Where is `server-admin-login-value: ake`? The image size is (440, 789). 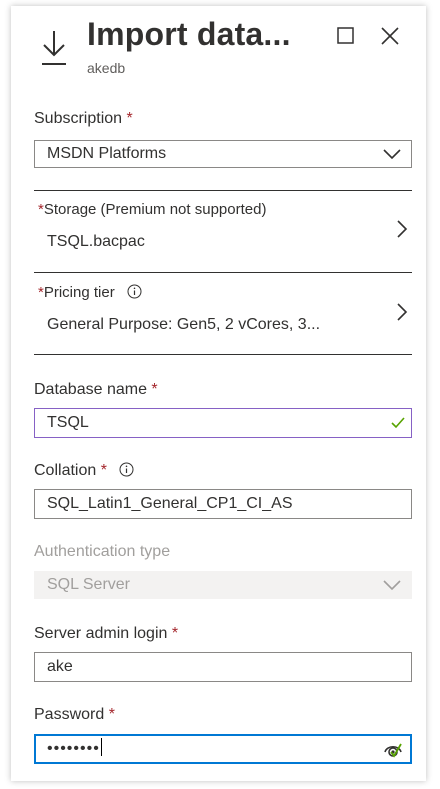 server-admin-login-value: ake is located at coordinates (60, 666).